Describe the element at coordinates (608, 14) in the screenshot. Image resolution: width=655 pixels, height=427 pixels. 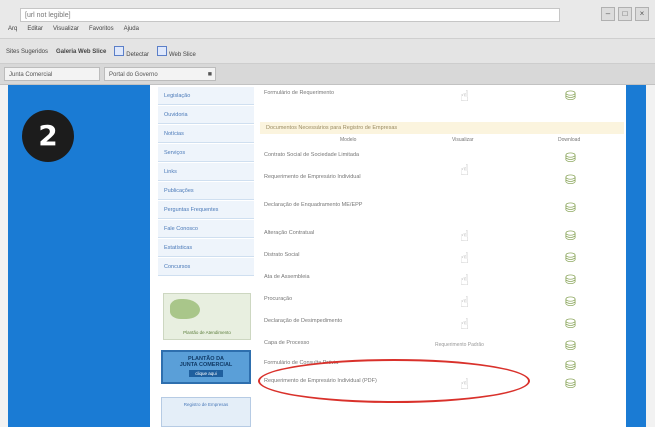
I see `minimize-icon: –` at that location.